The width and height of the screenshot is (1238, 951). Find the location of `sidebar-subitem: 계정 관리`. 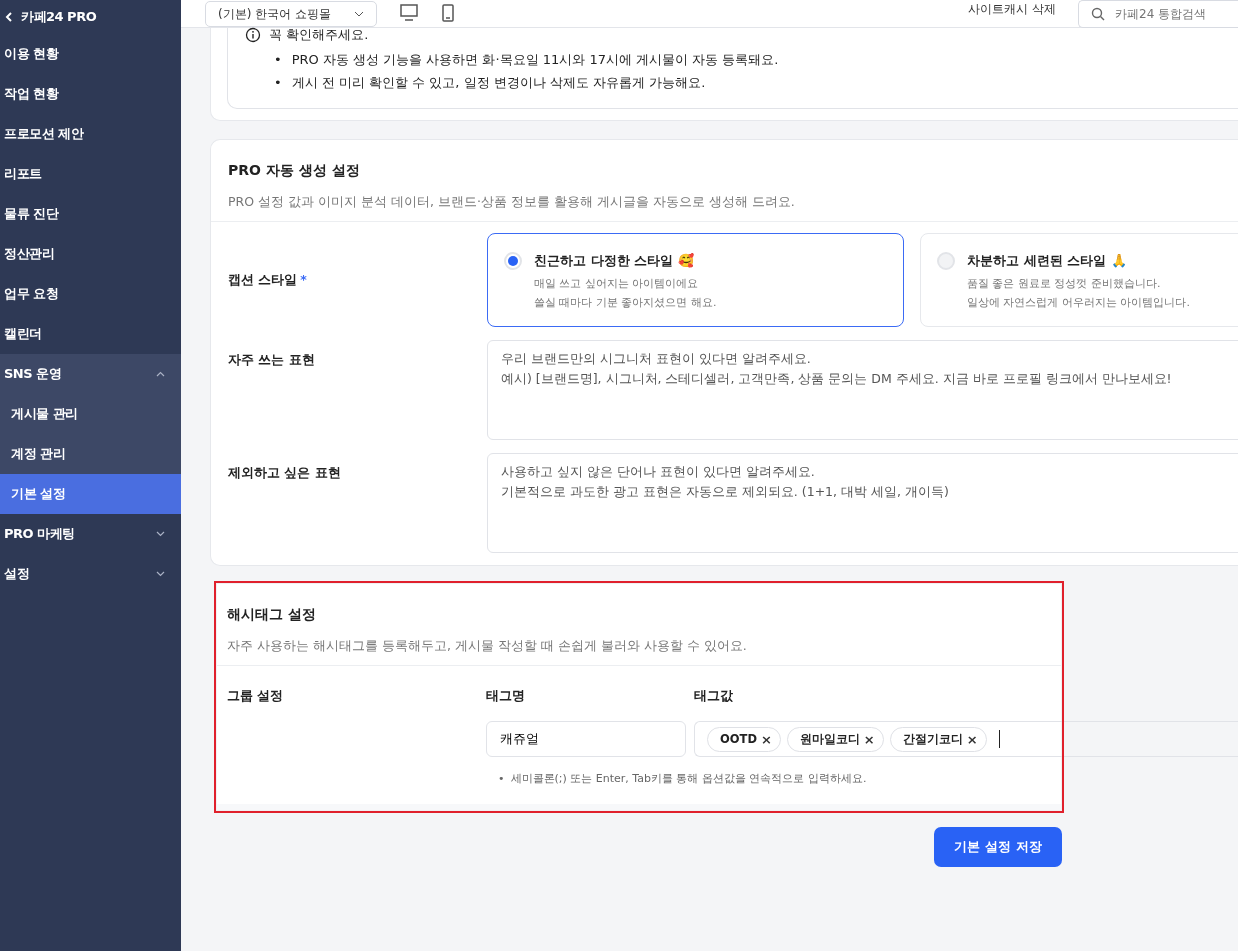

sidebar-subitem: 계정 관리 is located at coordinates (90, 454).